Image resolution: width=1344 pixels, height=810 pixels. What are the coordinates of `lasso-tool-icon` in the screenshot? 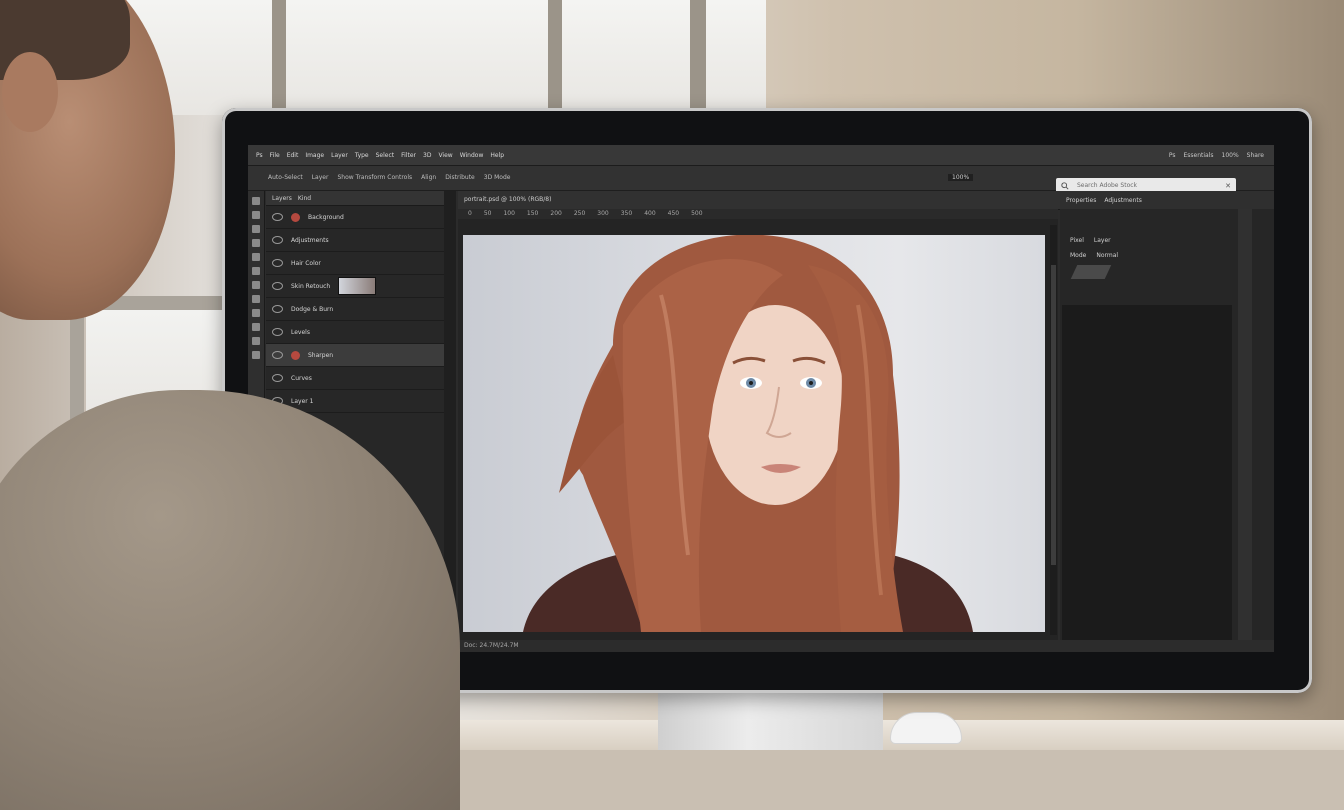 It's located at (256, 229).